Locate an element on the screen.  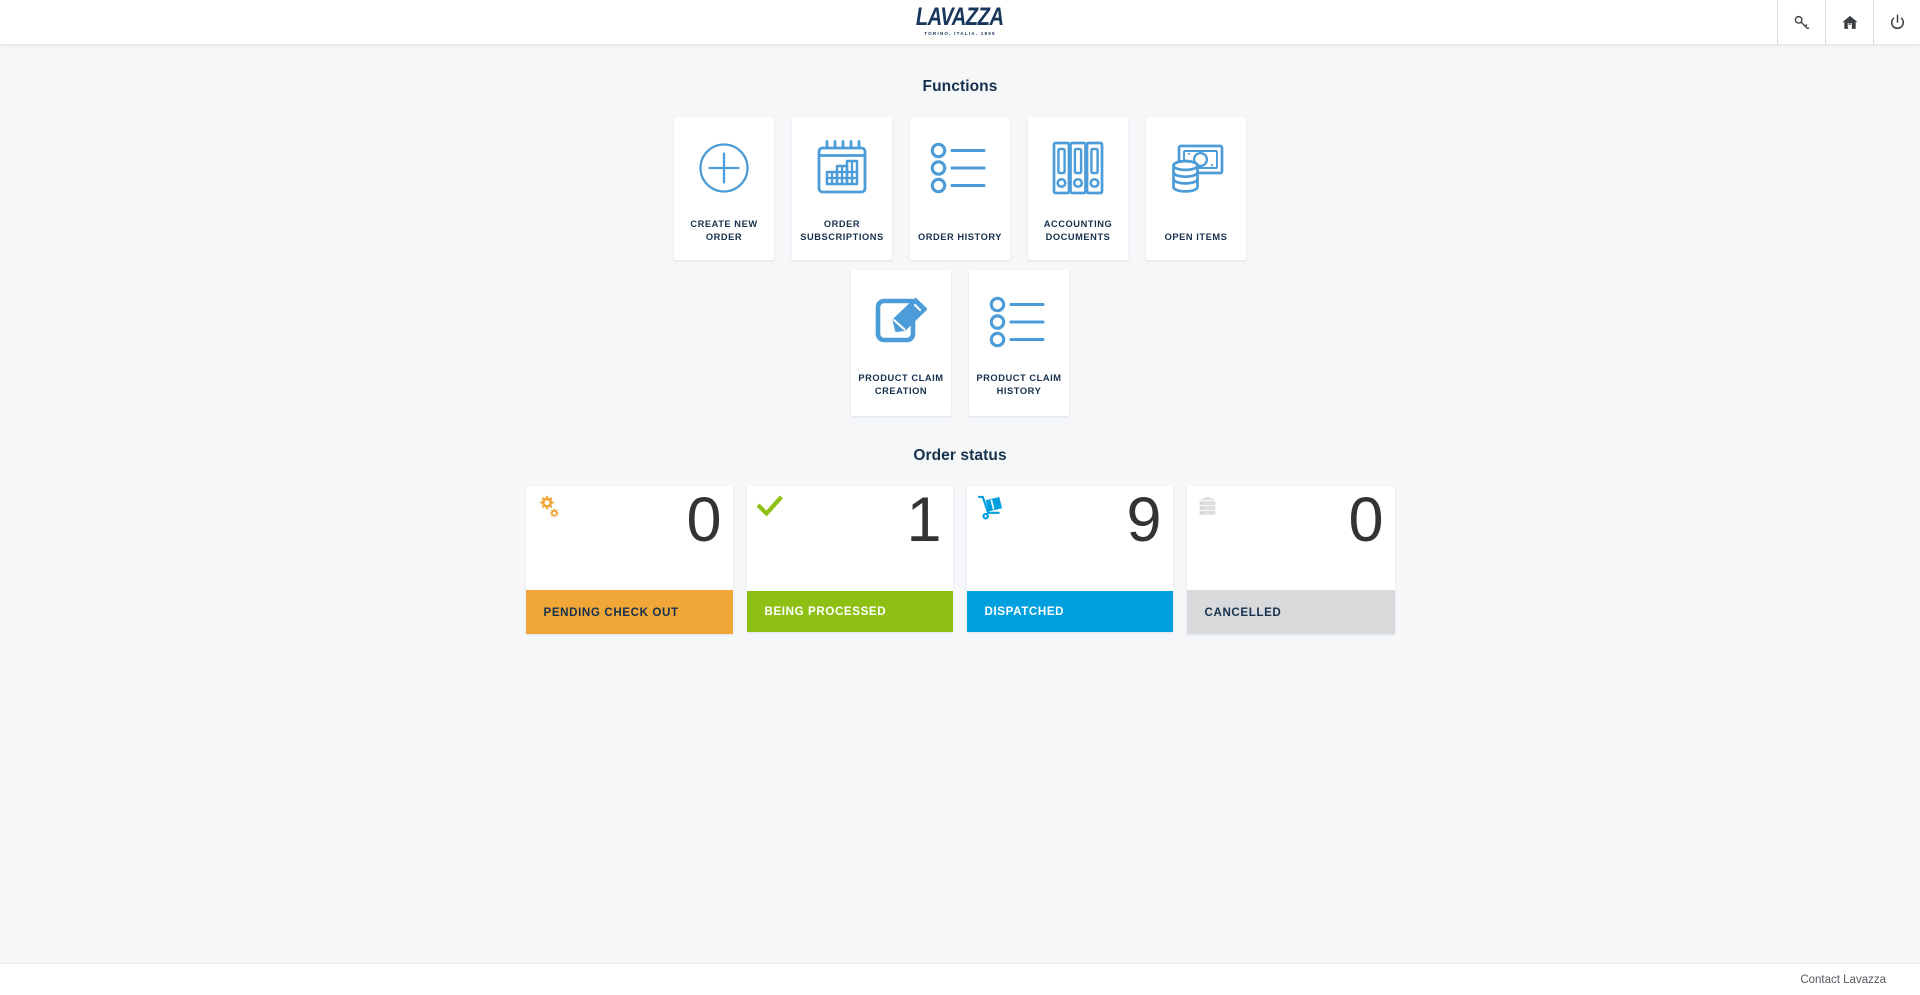
check-icon is located at coordinates (770, 509).